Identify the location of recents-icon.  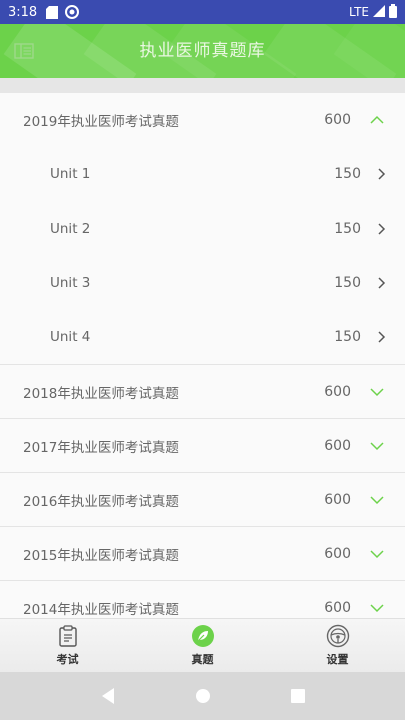
(298, 696).